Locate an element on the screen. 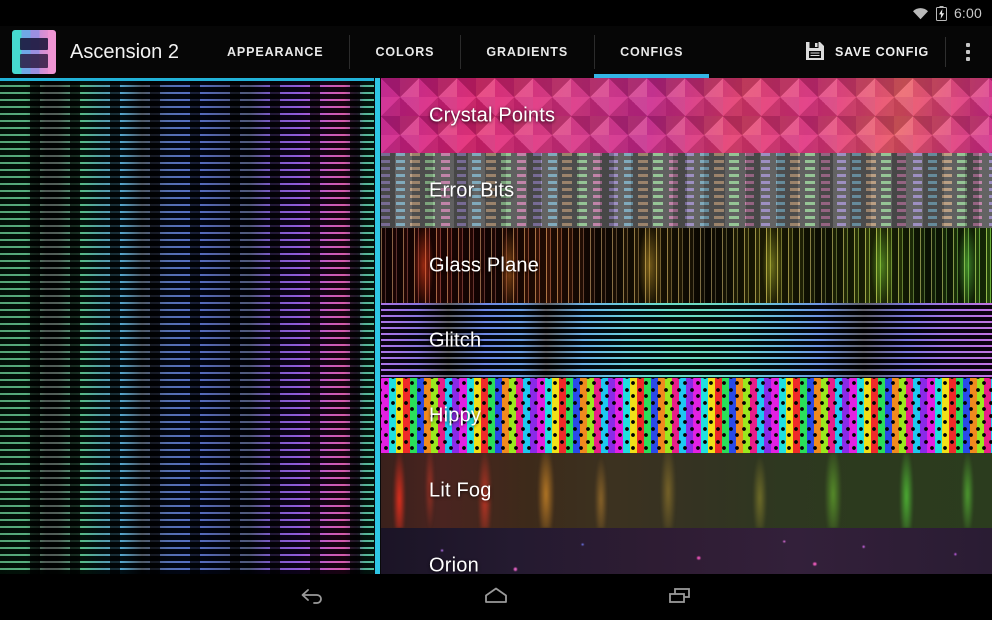 This screenshot has height=620, width=992. save-config-label: SAVE CONFIG is located at coordinates (882, 52).